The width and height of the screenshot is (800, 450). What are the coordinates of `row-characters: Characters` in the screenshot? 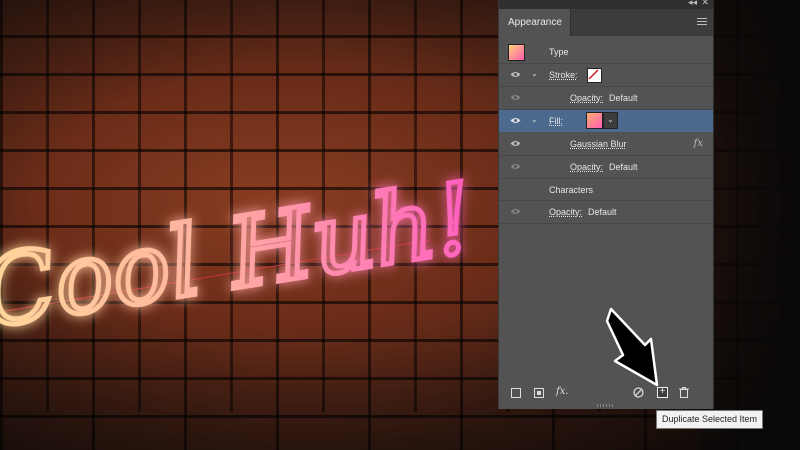 It's located at (606, 190).